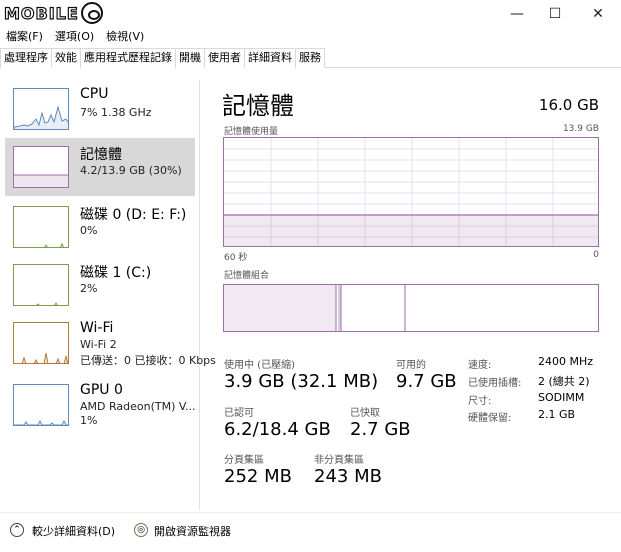  I want to click on slots-label: 已使用插槽:, so click(495, 383).